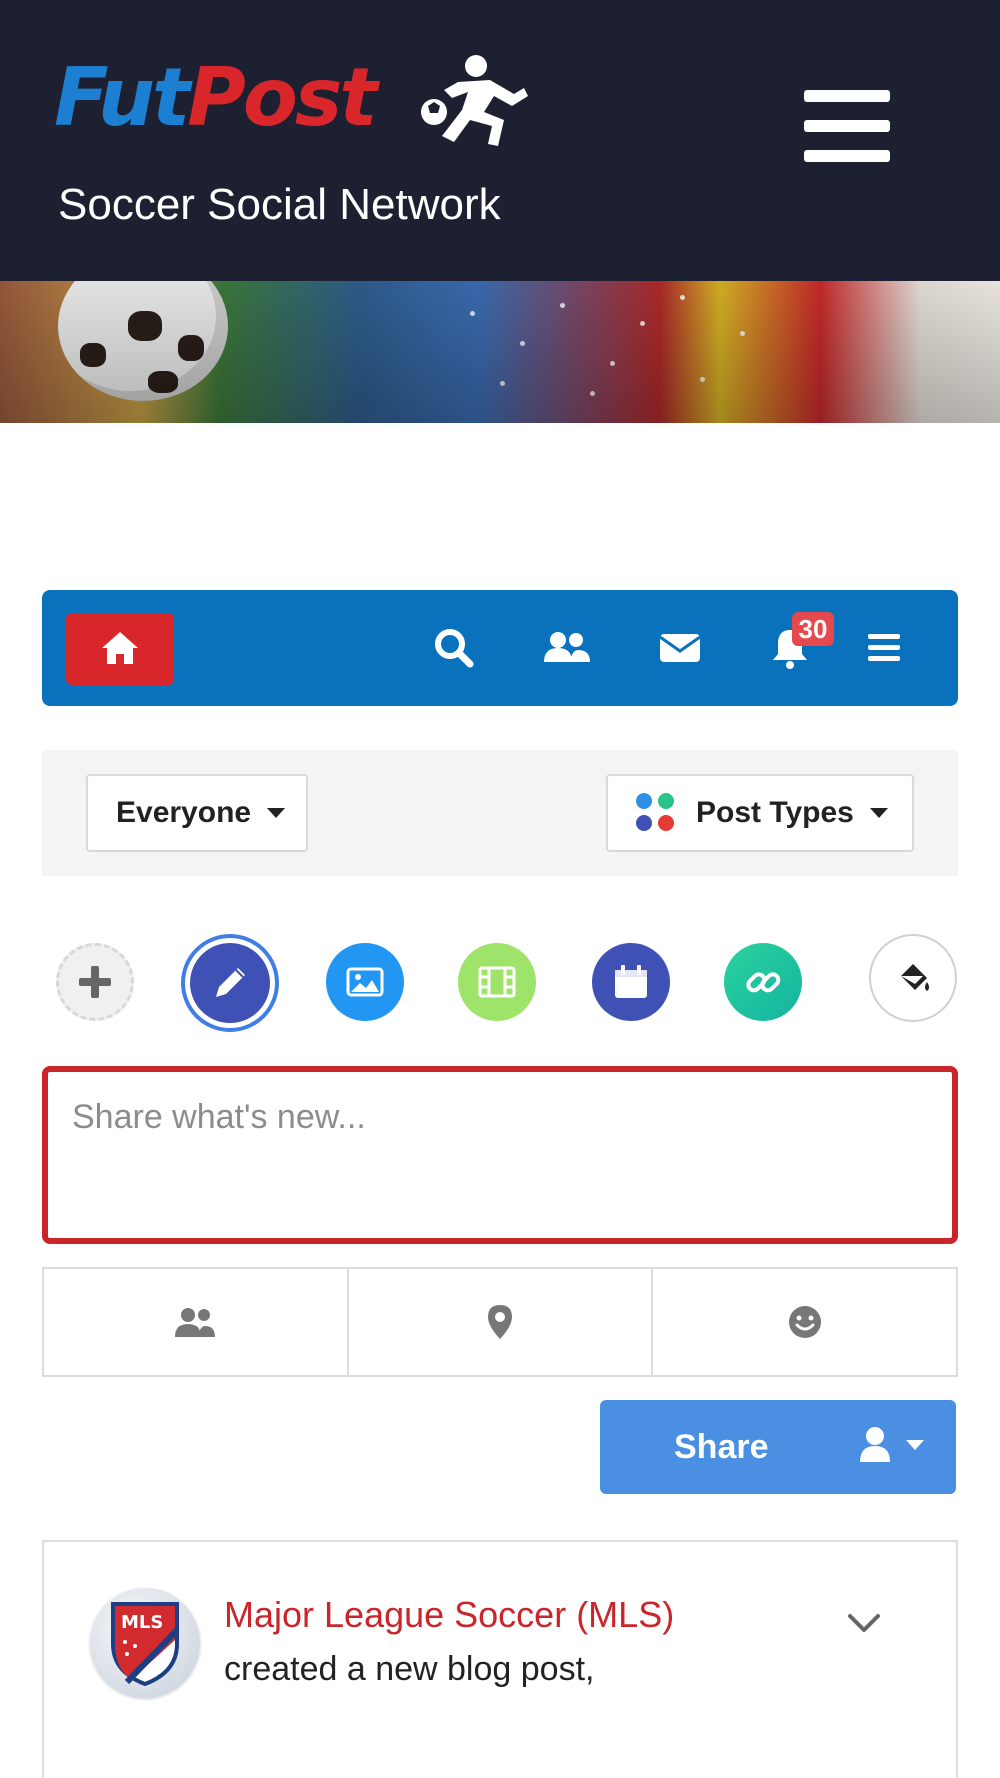  I want to click on post-author-link: Major League Soccer (MLS), so click(449, 1615).